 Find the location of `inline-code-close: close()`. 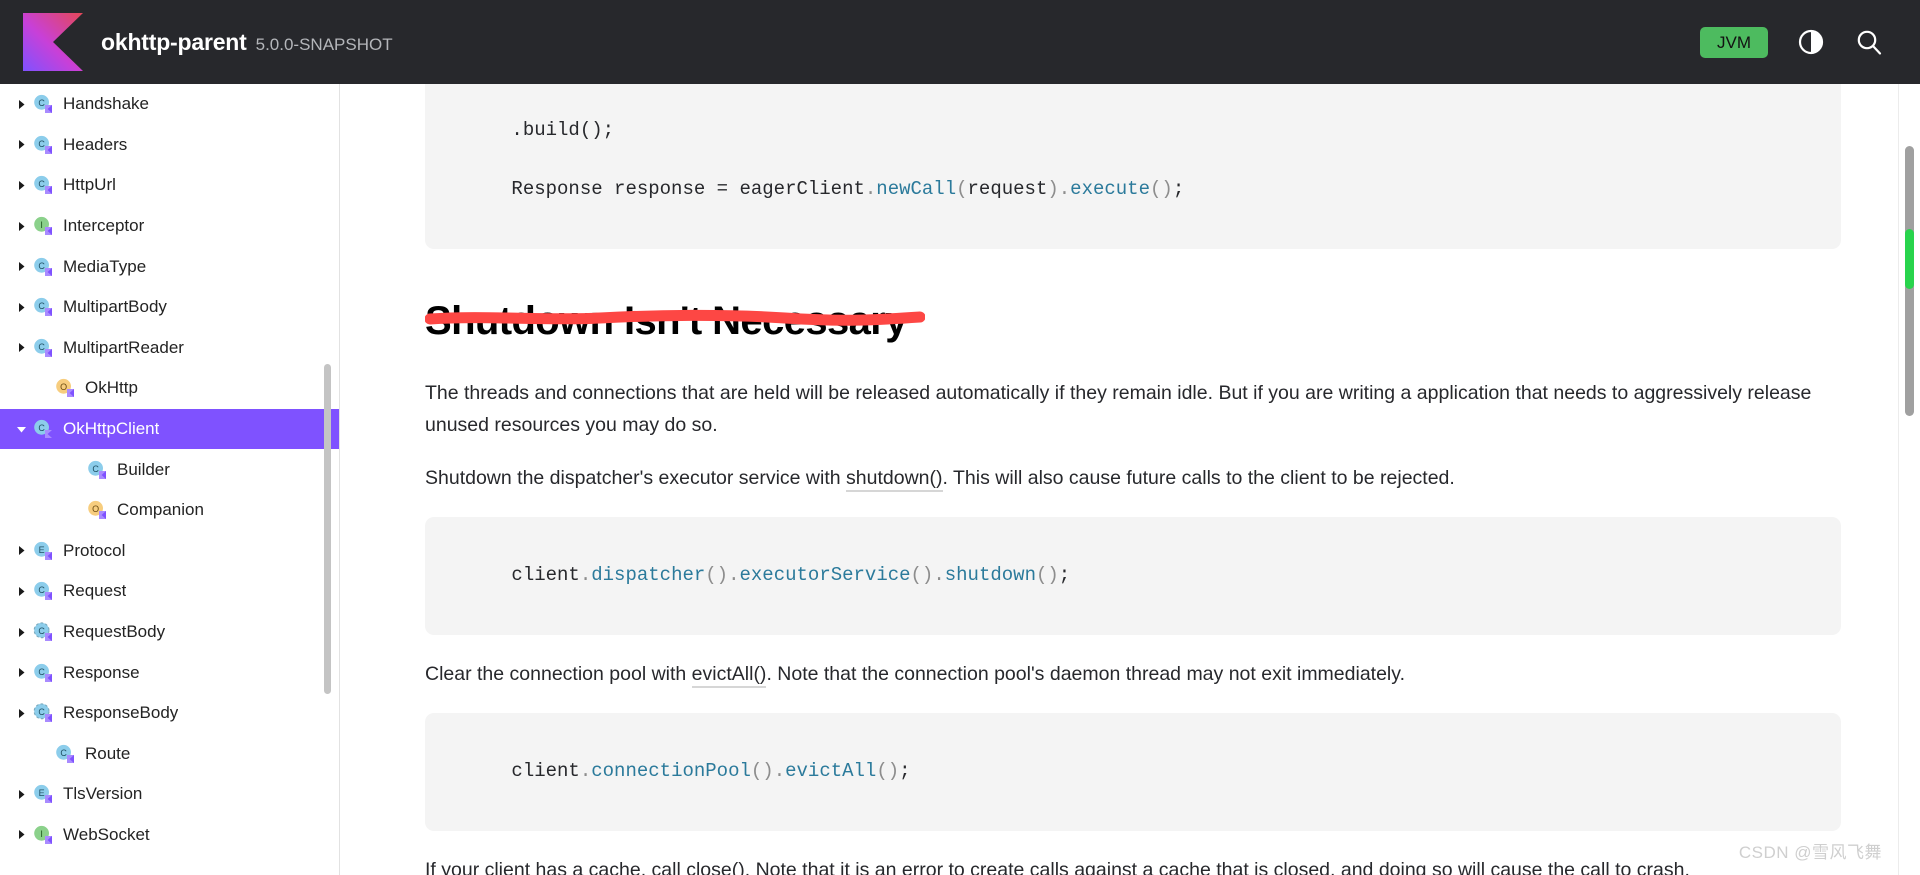

inline-code-close: close() is located at coordinates (715, 867).